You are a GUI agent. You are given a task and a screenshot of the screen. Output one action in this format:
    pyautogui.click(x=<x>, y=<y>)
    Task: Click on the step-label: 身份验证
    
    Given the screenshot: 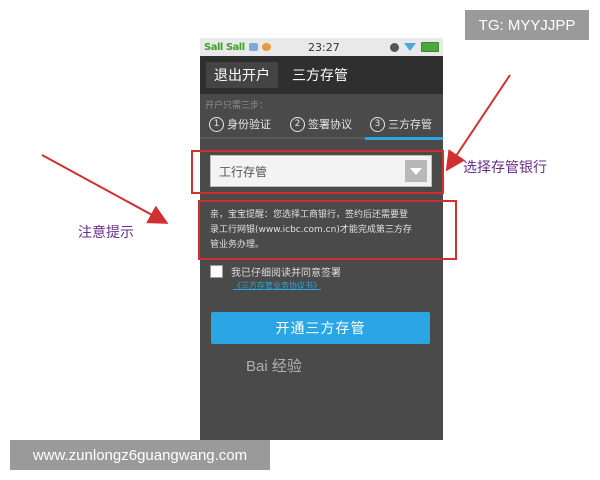 What is the action you would take?
    pyautogui.click(x=249, y=124)
    